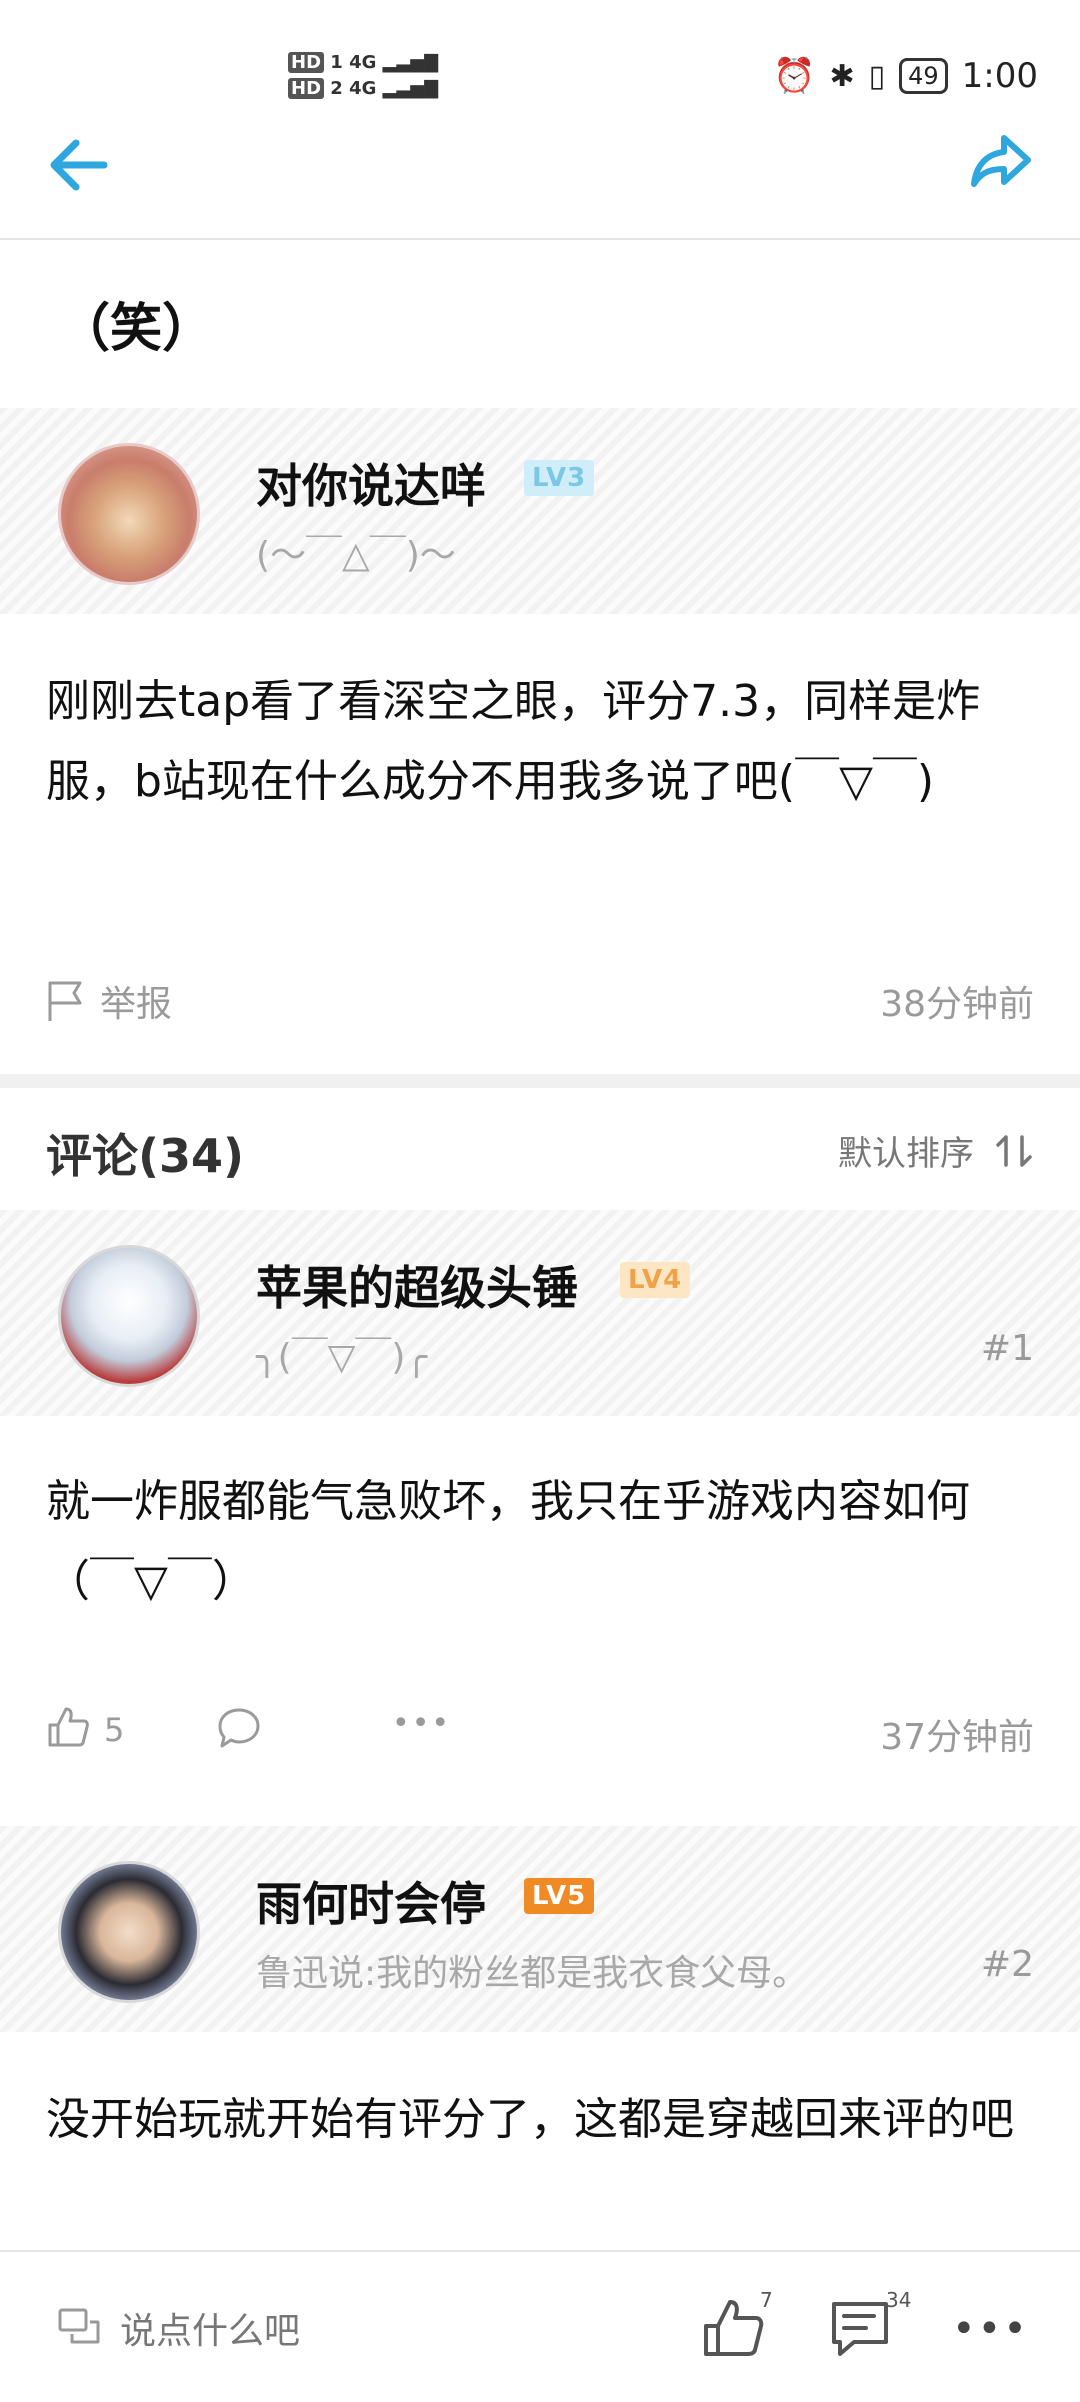 The image size is (1080, 2402). I want to click on like-button: 5, so click(85, 1727).